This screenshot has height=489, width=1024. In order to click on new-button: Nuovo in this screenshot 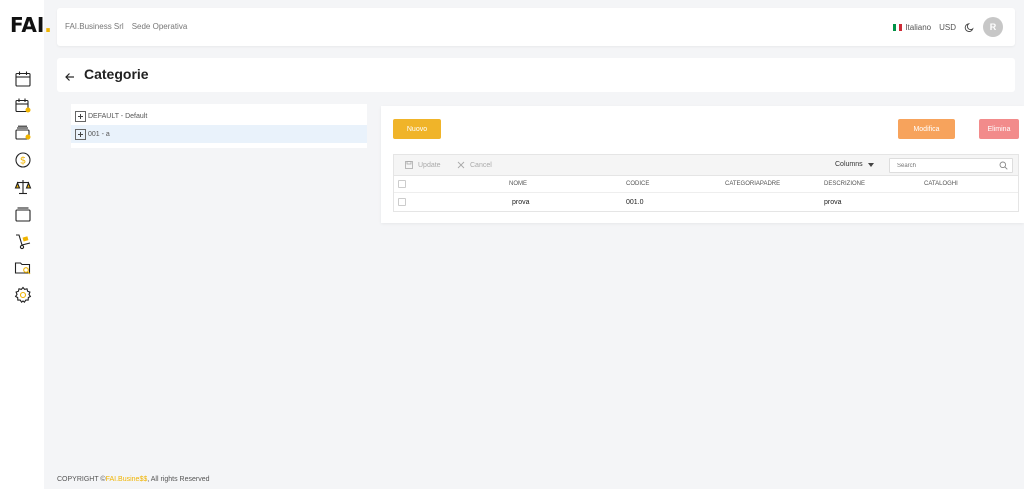, I will do `click(417, 129)`.